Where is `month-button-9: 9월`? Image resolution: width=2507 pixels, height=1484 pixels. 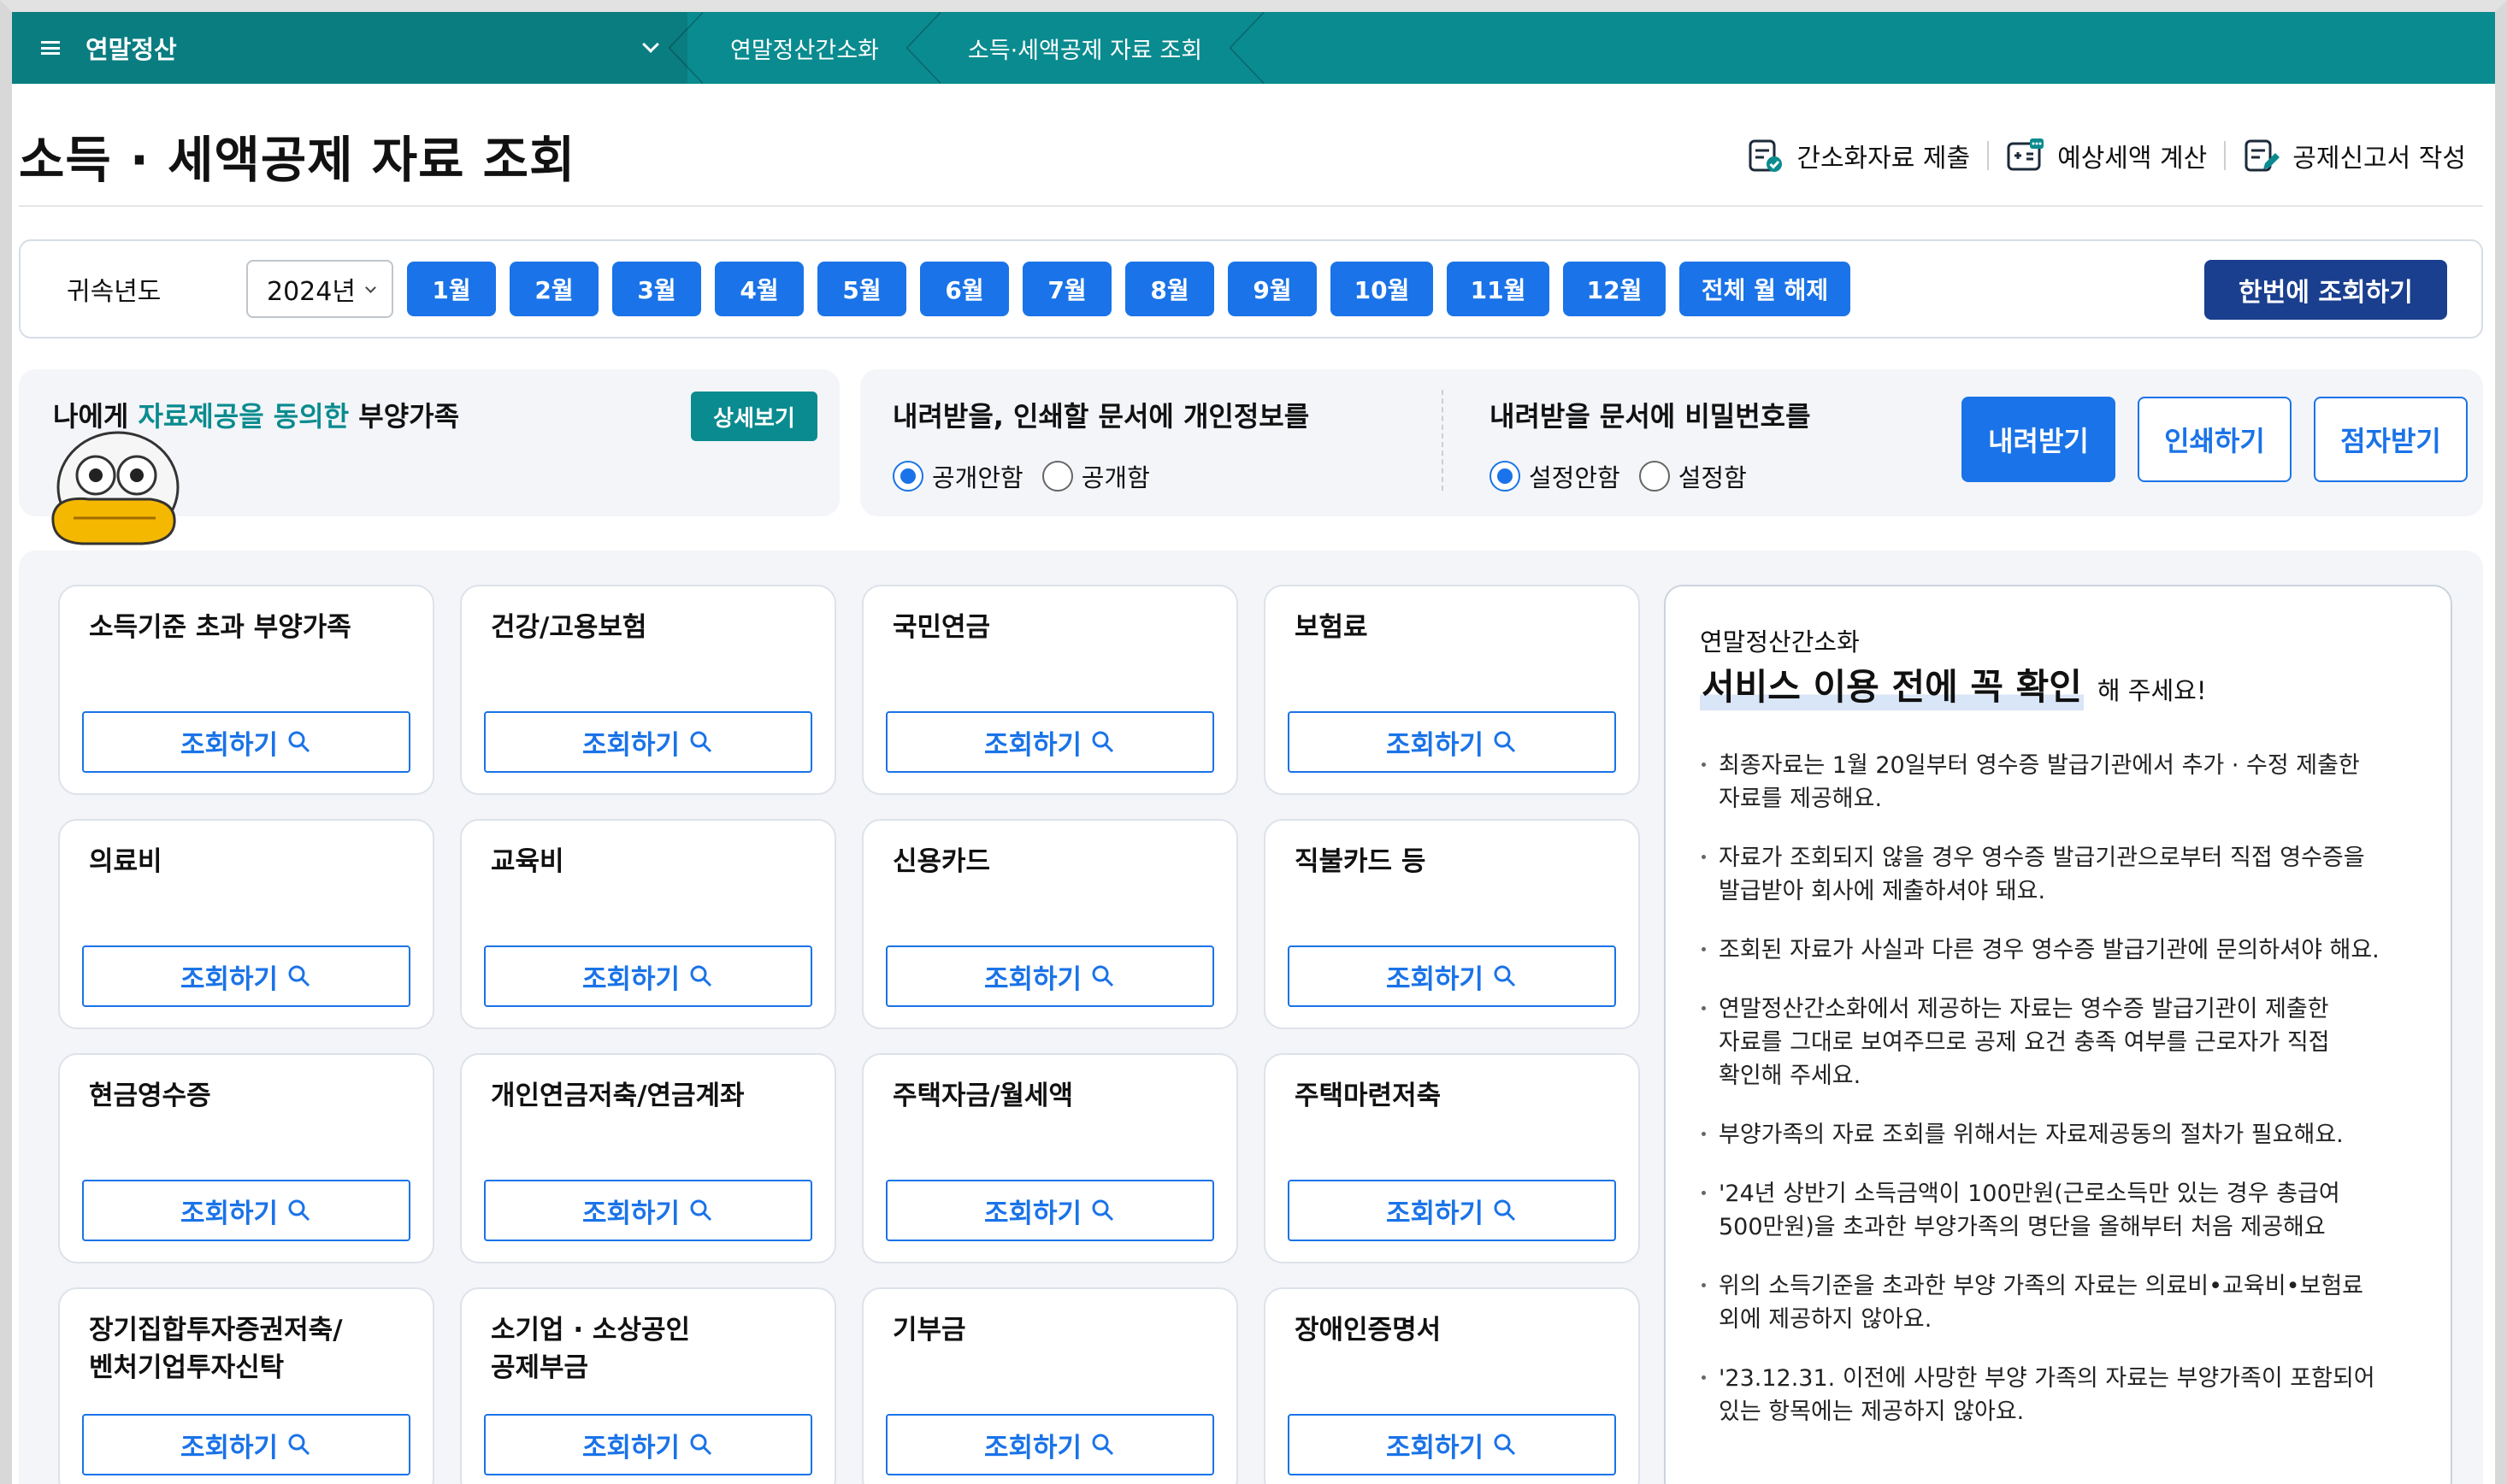 month-button-9: 9월 is located at coordinates (1272, 289).